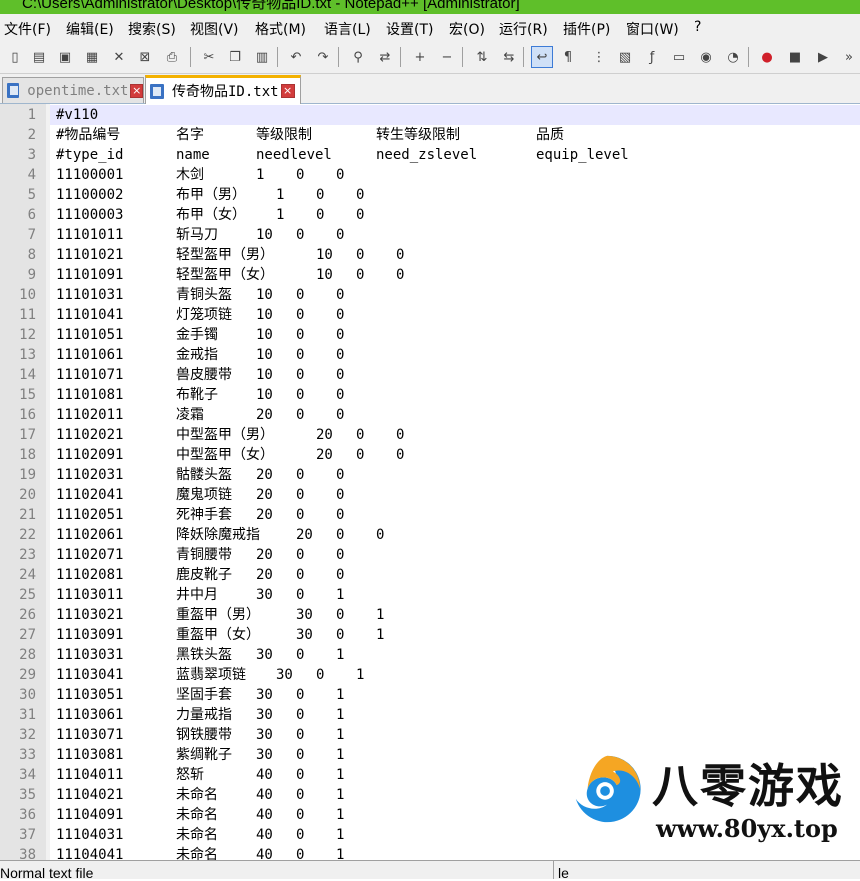 The image size is (860, 881). What do you see at coordinates (13, 90) in the screenshot?
I see `file-saved-icon` at bounding box center [13, 90].